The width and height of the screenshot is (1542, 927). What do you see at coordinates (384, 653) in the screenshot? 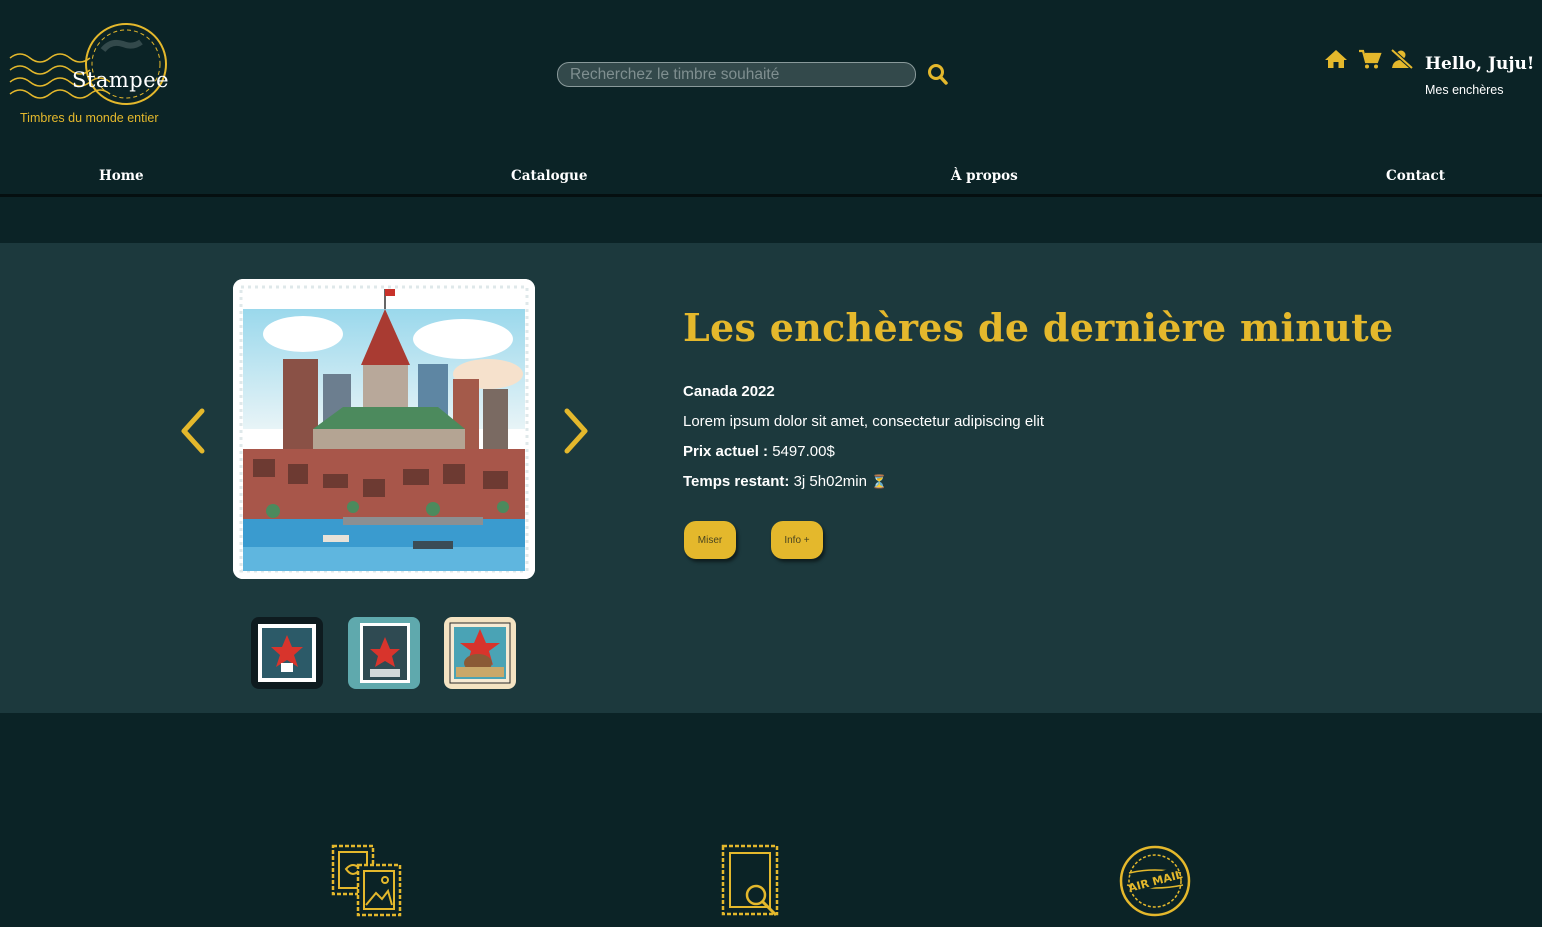
I see `thumbnail-canada-teal-stamp` at bounding box center [384, 653].